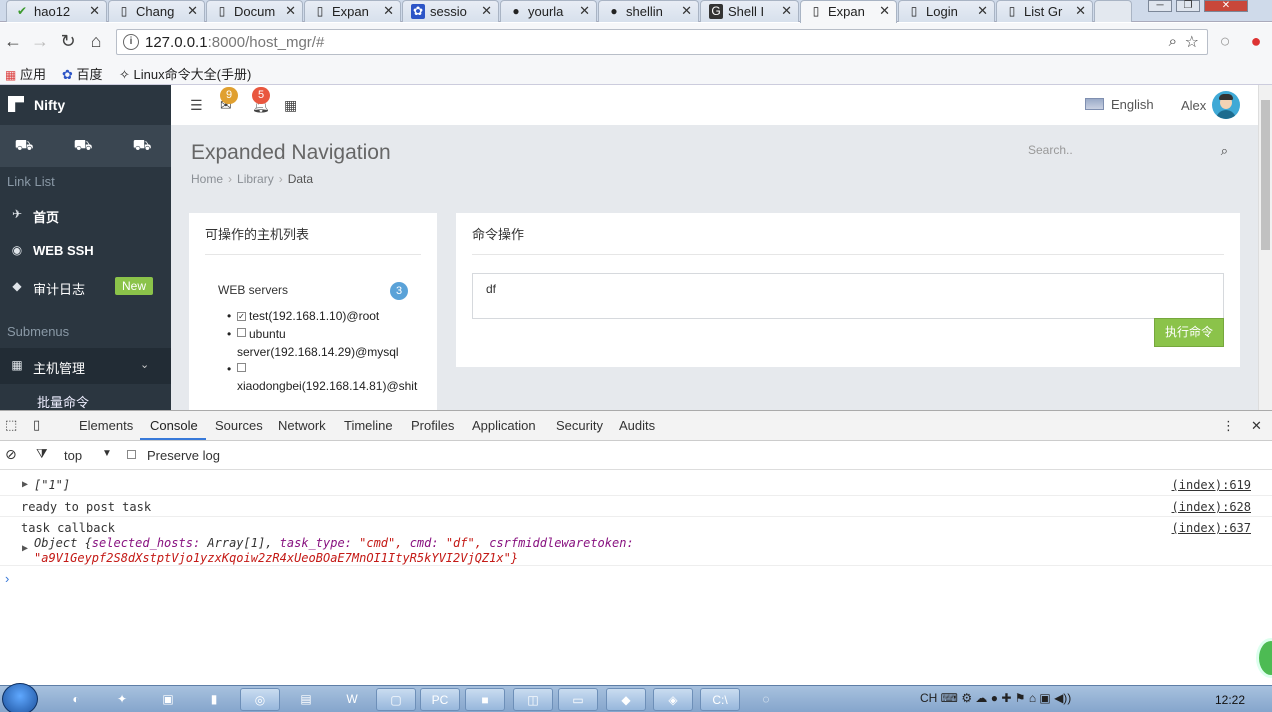 The height and width of the screenshot is (712, 1272). I want to click on tab-audits: Audits, so click(637, 425).